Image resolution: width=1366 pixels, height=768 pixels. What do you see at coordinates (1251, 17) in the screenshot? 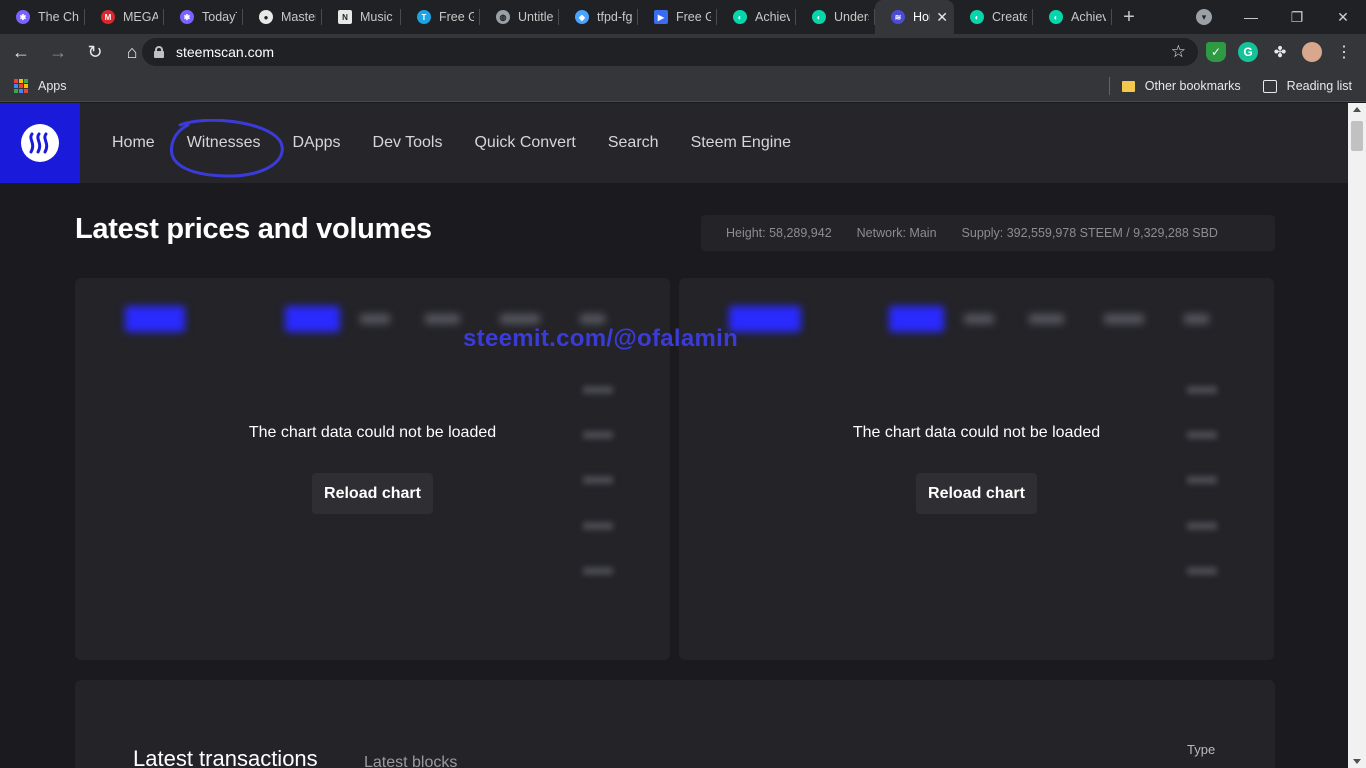
I see `minimize-icon: —` at bounding box center [1251, 17].